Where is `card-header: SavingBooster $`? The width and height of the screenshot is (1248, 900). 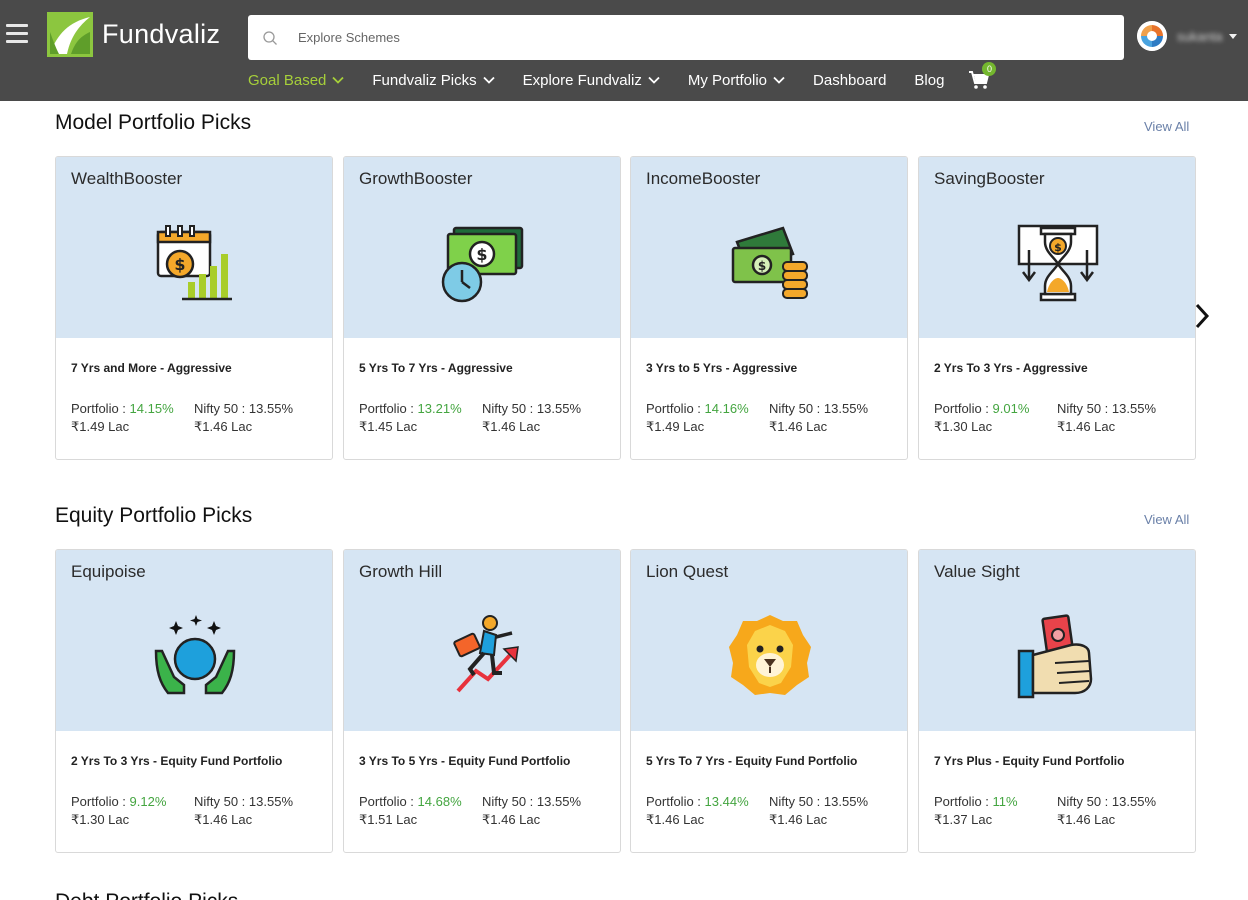
card-header: SavingBooster $ is located at coordinates (1057, 247).